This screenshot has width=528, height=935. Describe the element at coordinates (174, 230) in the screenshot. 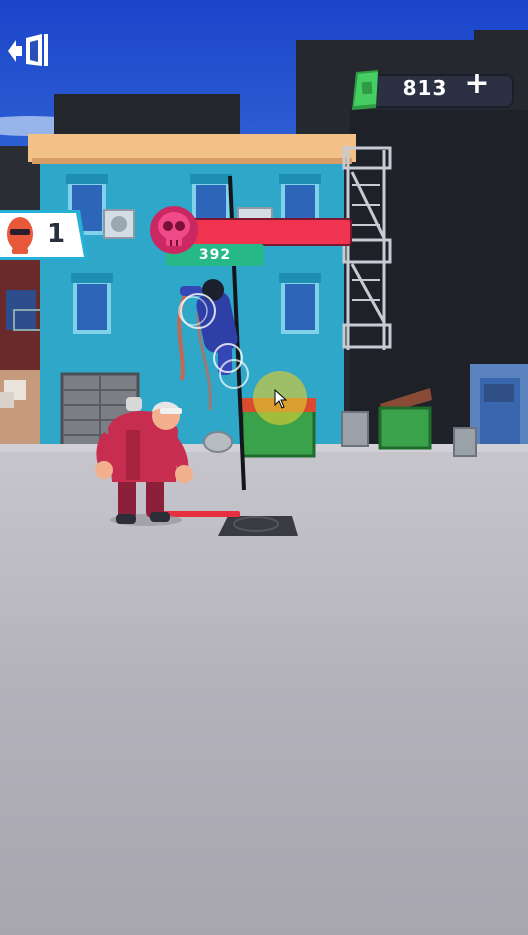

I see `skull-icon` at that location.